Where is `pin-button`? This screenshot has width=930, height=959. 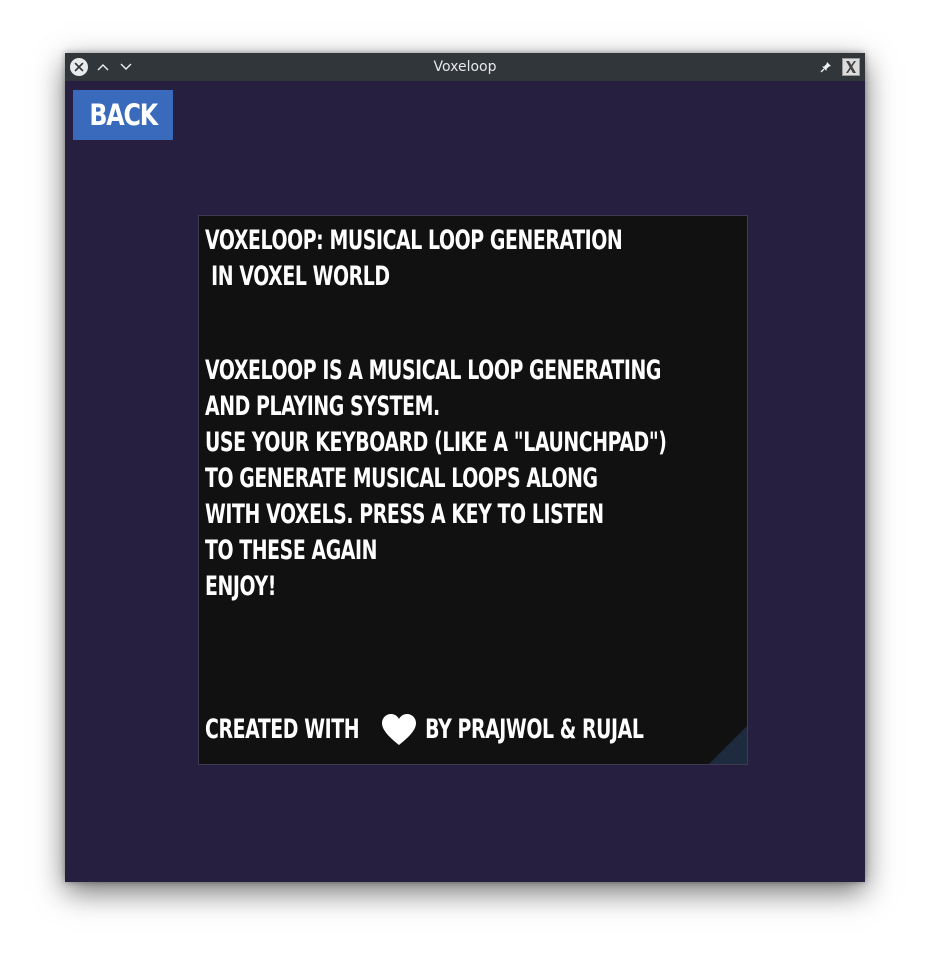 pin-button is located at coordinates (826, 67).